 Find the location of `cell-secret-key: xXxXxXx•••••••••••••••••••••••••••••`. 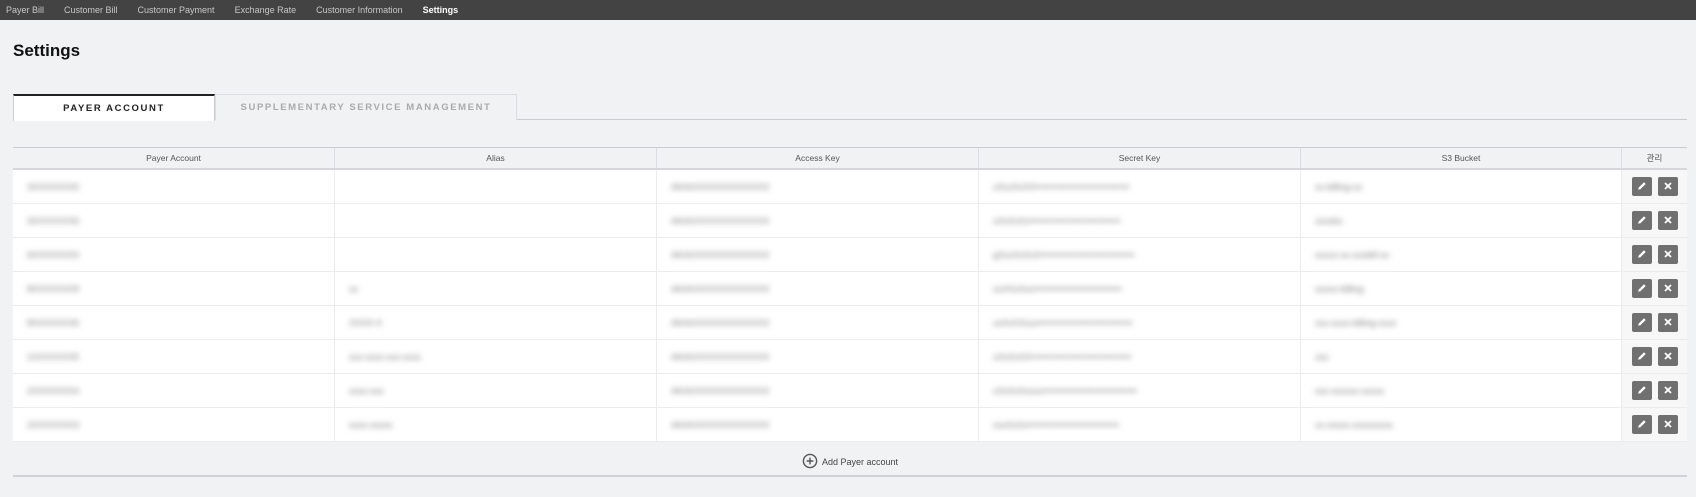

cell-secret-key: xXxXxXx••••••••••••••••••••••••••••• is located at coordinates (1140, 220).